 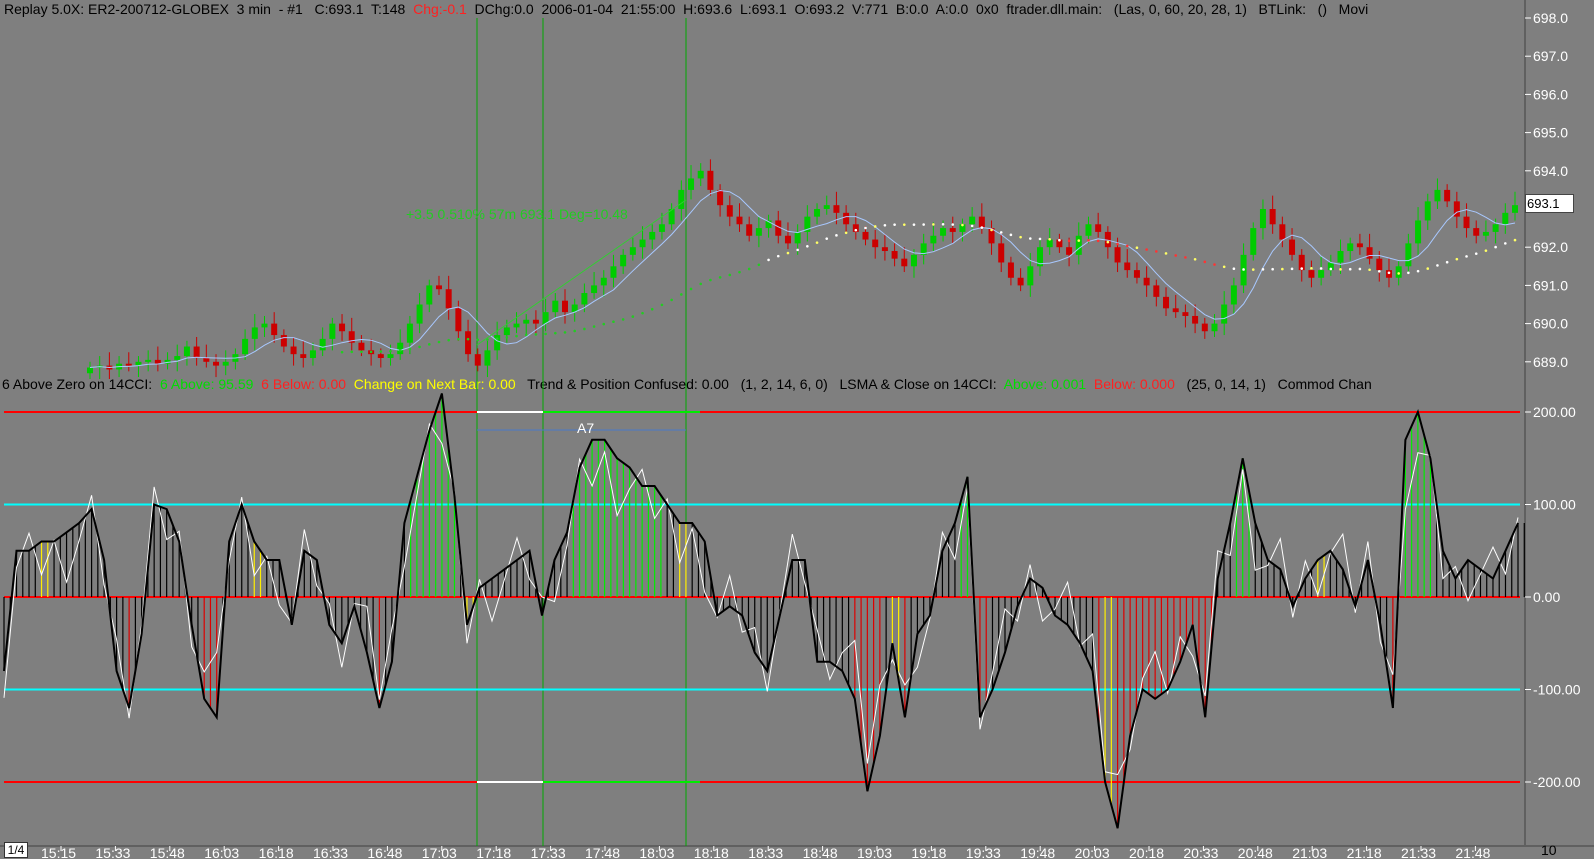 I want to click on header-part: 6 Below: 0.00, so click(x=299, y=384).